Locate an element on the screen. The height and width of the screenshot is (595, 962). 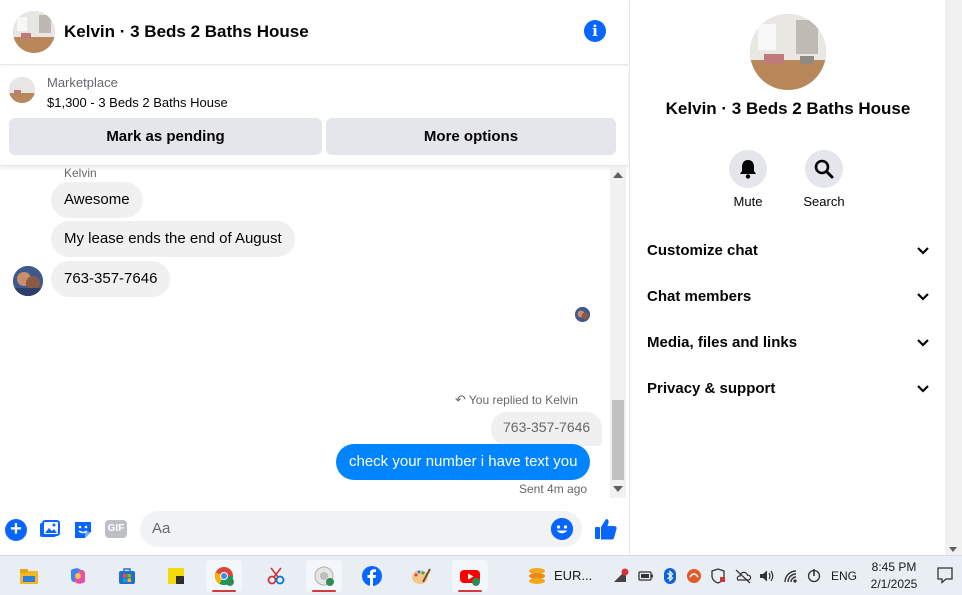
media-files-links-section: Media, files and links is located at coordinates (788, 343).